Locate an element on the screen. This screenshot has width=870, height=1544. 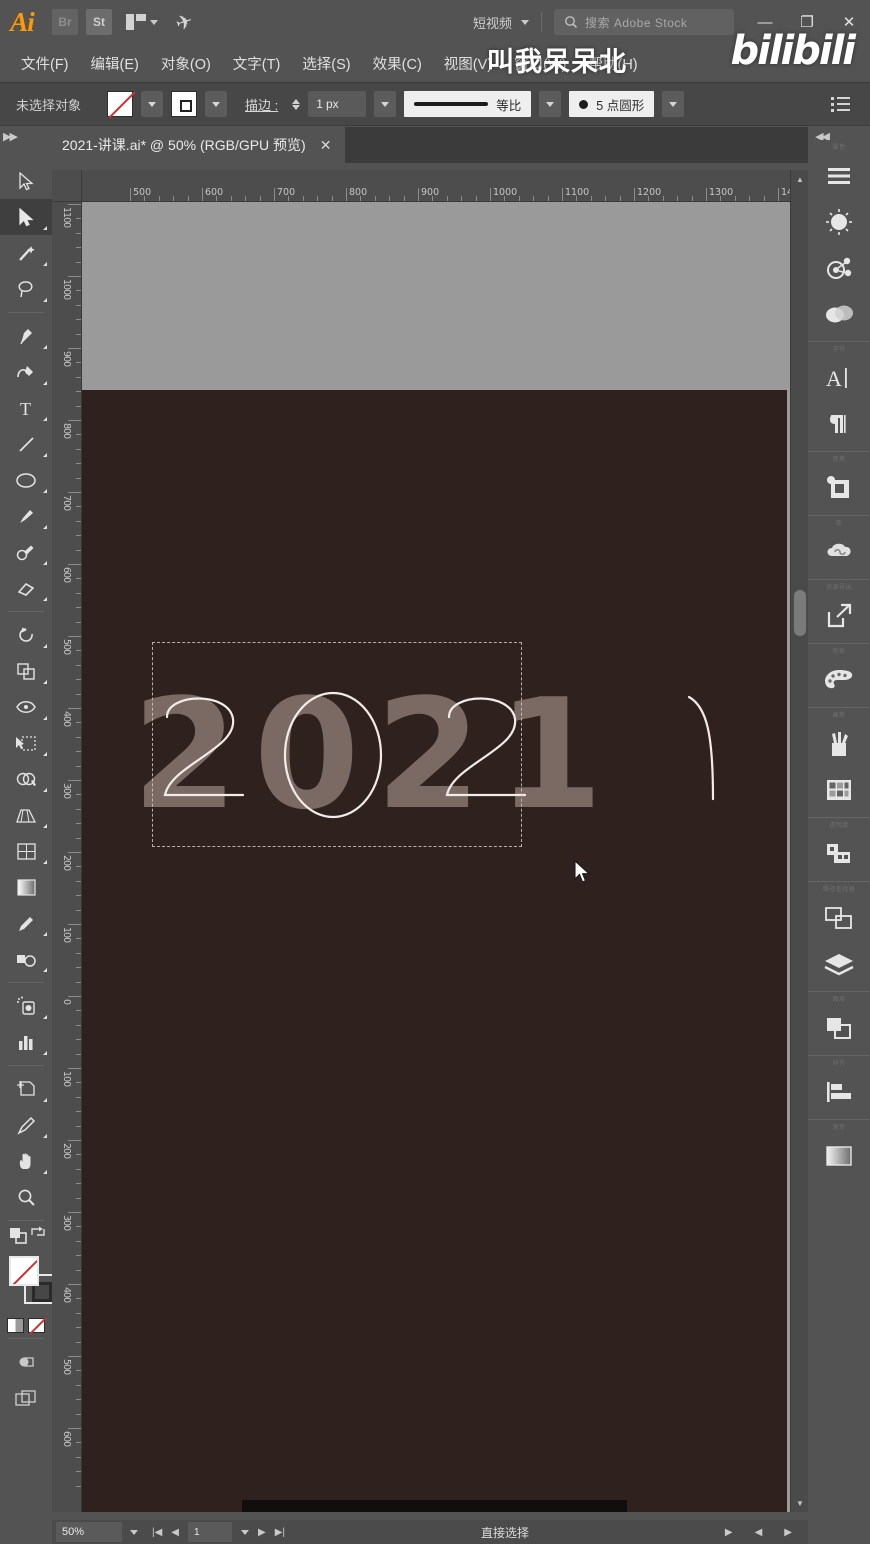
opacity-options-icon is located at coordinates (840, 104).